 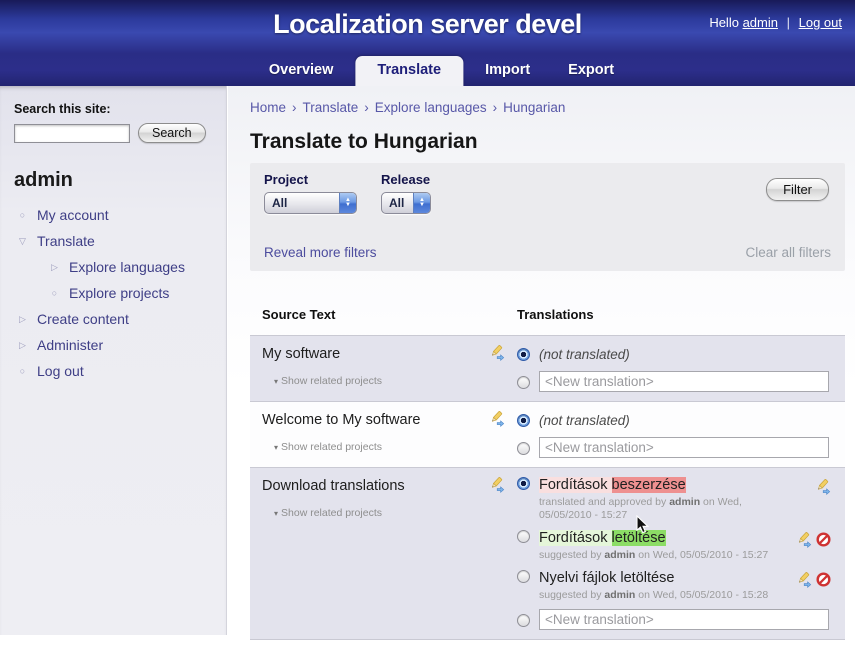 What do you see at coordinates (62, 109) in the screenshot?
I see `search-label: Search this site:` at bounding box center [62, 109].